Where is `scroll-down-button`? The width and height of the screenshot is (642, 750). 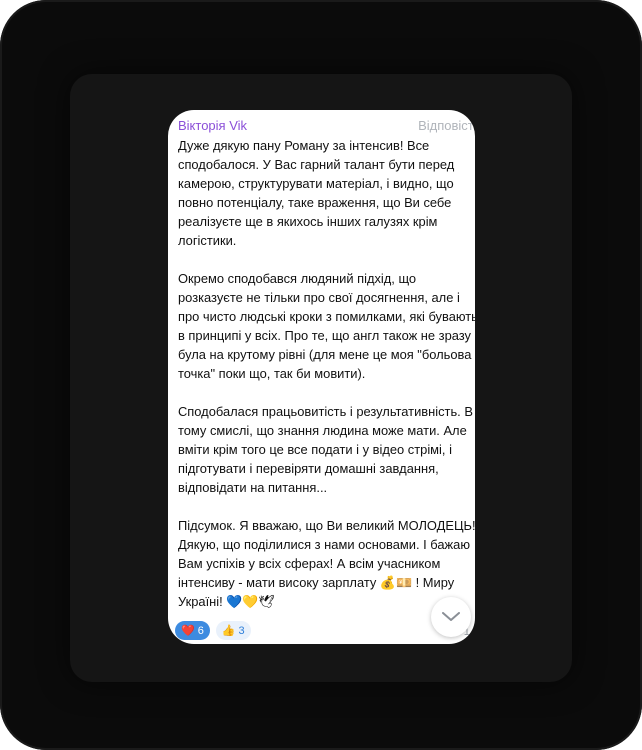 scroll-down-button is located at coordinates (451, 617).